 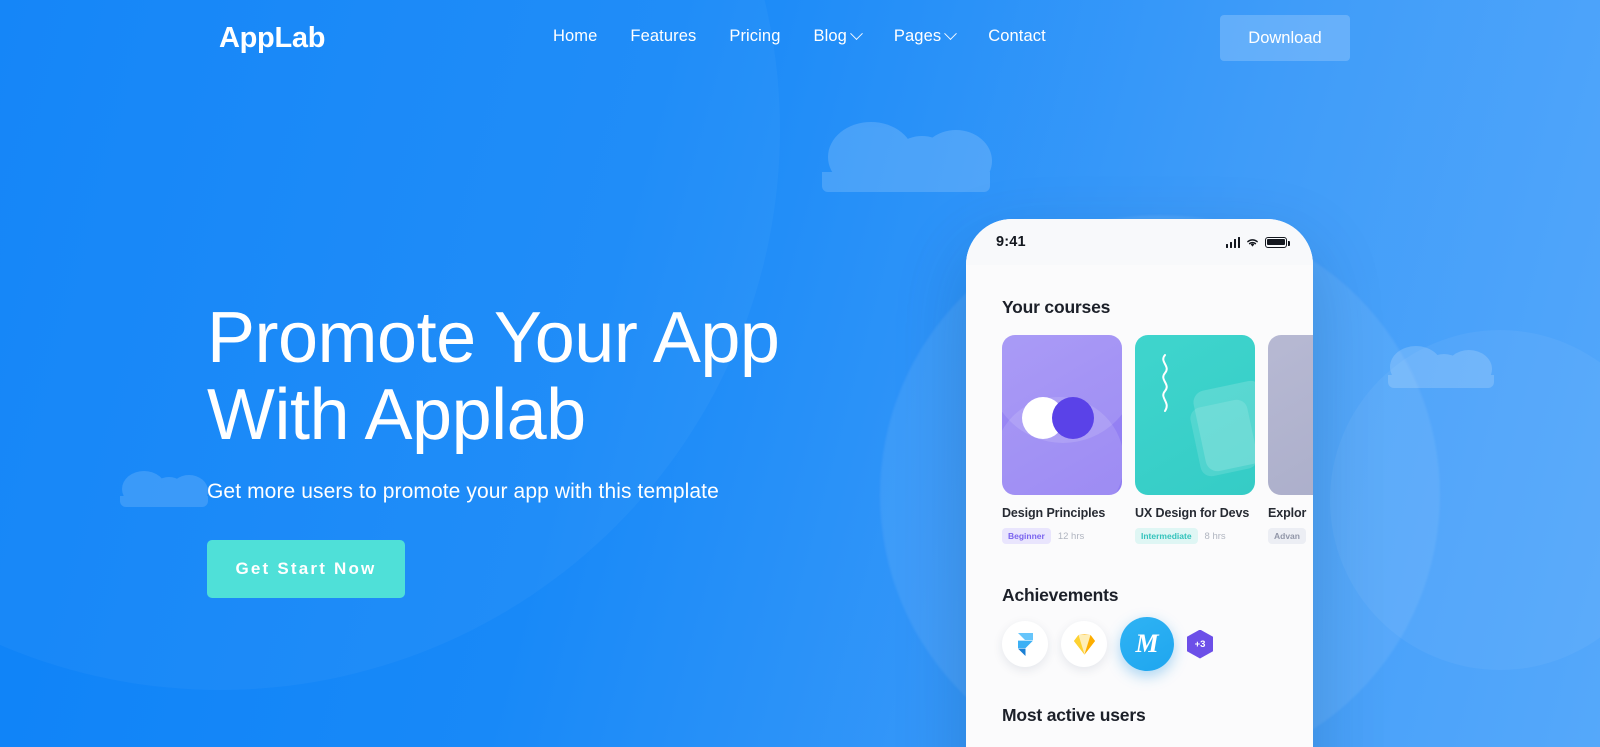 What do you see at coordinates (1200, 644) in the screenshot?
I see `achievement-more-badge: +3` at bounding box center [1200, 644].